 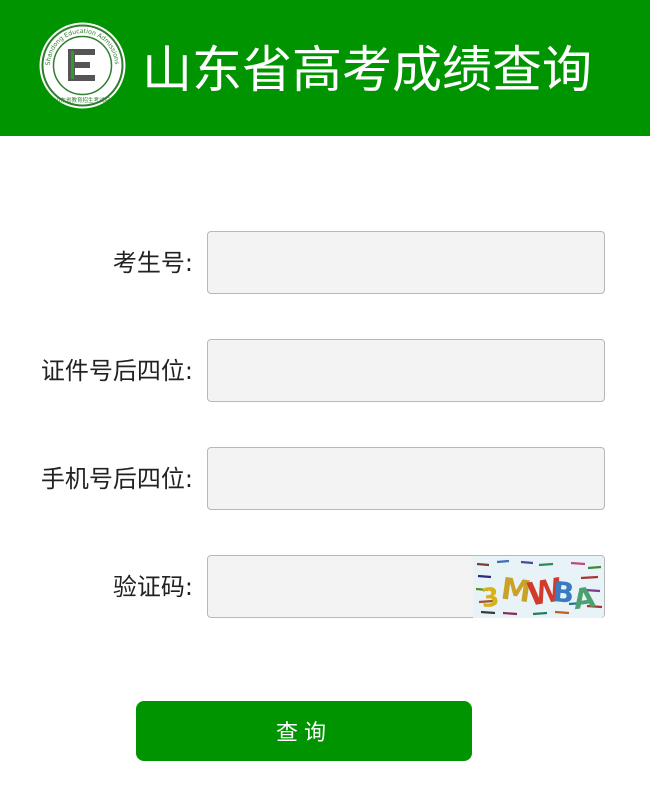 I want to click on logo-bottom-text: 山东省教育招生考试院, so click(x=83, y=100).